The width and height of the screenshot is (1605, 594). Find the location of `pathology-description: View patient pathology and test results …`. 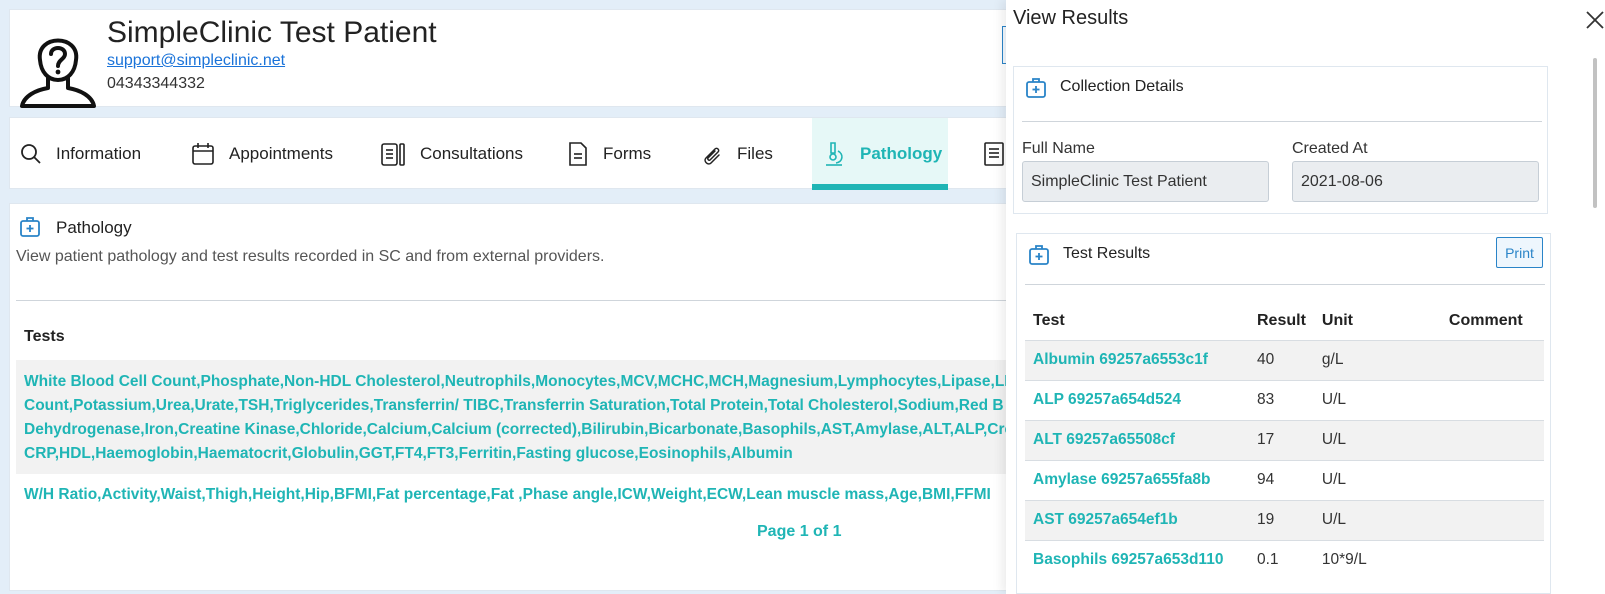

pathology-description: View patient pathology and test results … is located at coordinates (310, 256).